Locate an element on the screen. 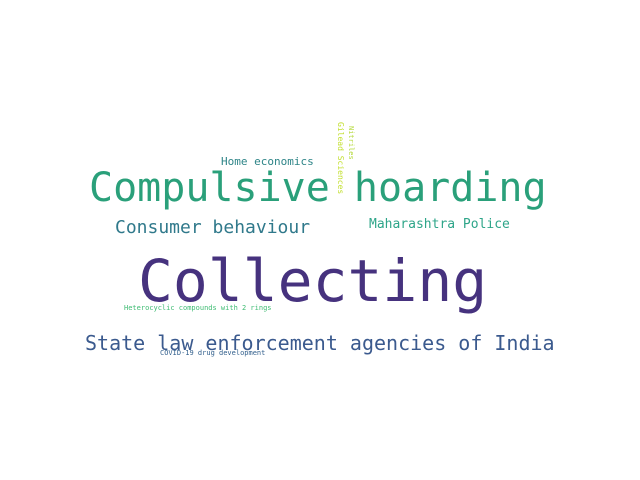  word-compulsive-hoarding: Compulsive hoarding is located at coordinates (318, 188).